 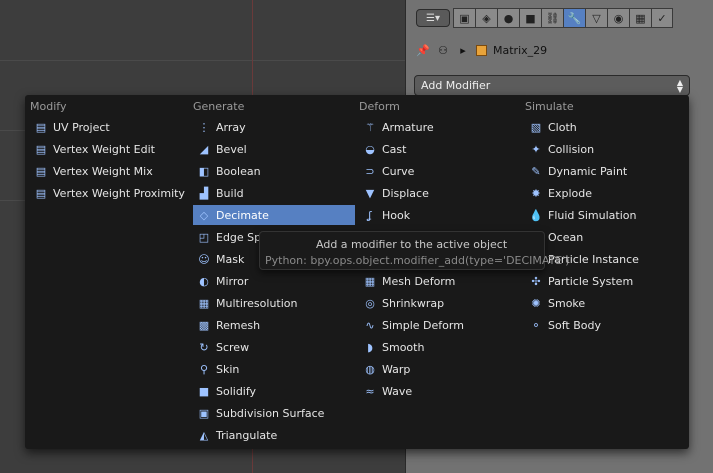 I want to click on editor-type-button: ☰▾, so click(x=433, y=18).